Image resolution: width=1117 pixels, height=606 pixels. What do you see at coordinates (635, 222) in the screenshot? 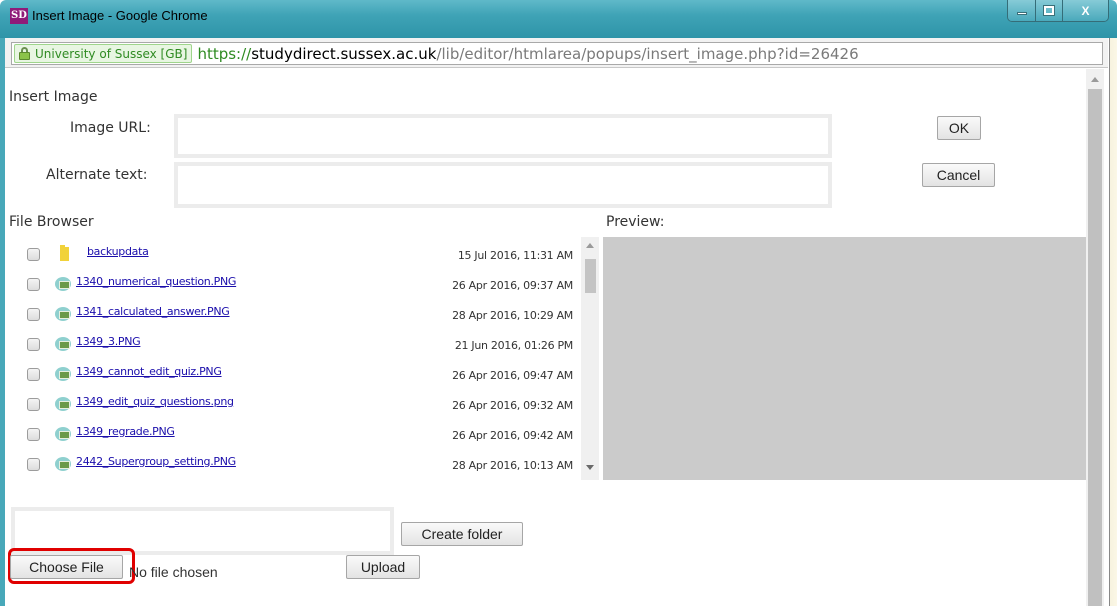
I see `preview-label: Preview:` at bounding box center [635, 222].